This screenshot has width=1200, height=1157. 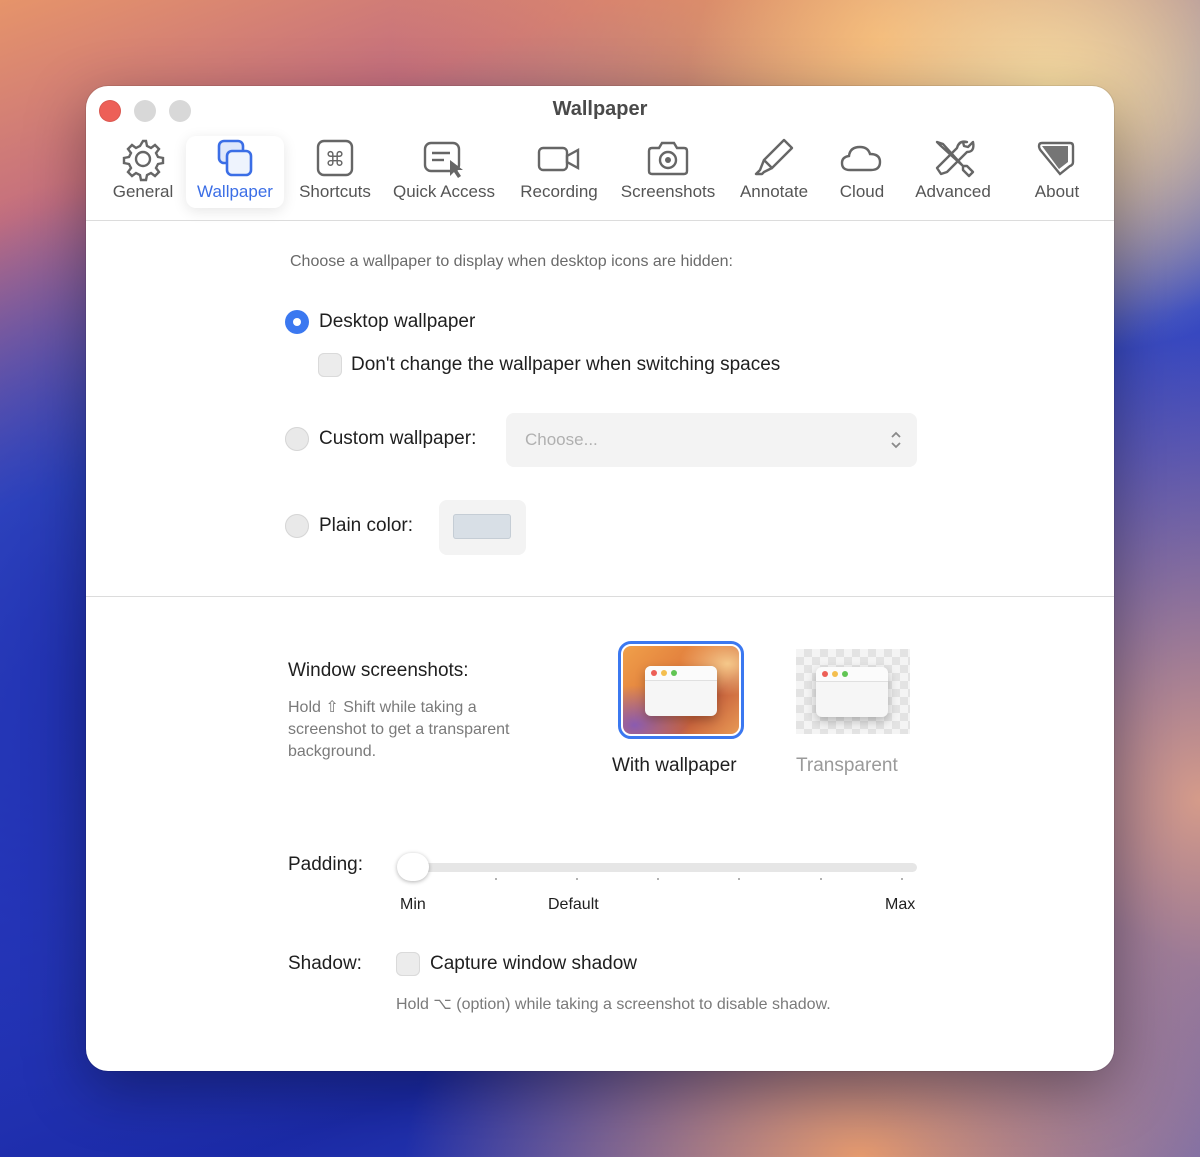 What do you see at coordinates (955, 159) in the screenshot?
I see `tools-icon` at bounding box center [955, 159].